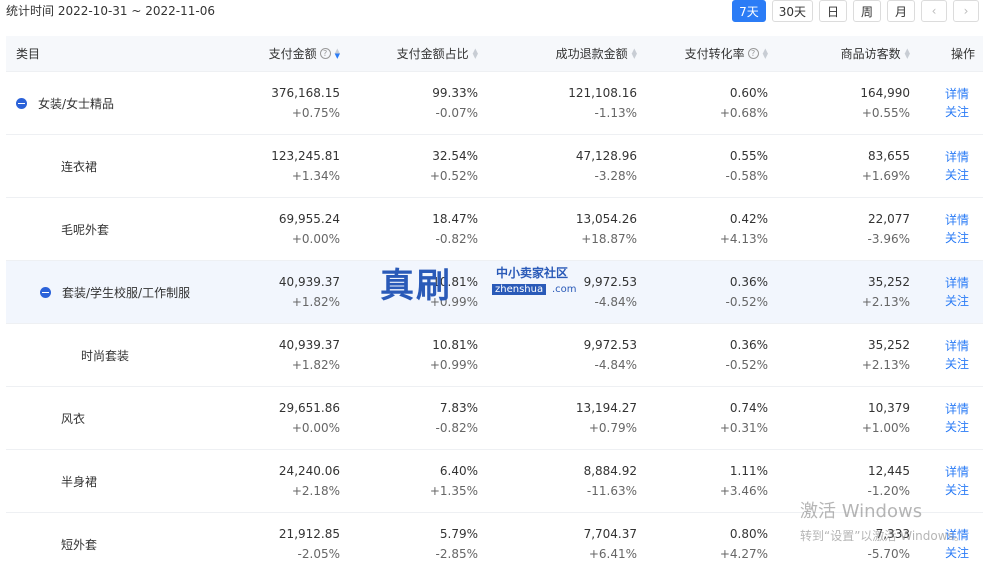 Image resolution: width=983 pixels, height=565 pixels. I want to click on next-period-button: ›, so click(966, 11).